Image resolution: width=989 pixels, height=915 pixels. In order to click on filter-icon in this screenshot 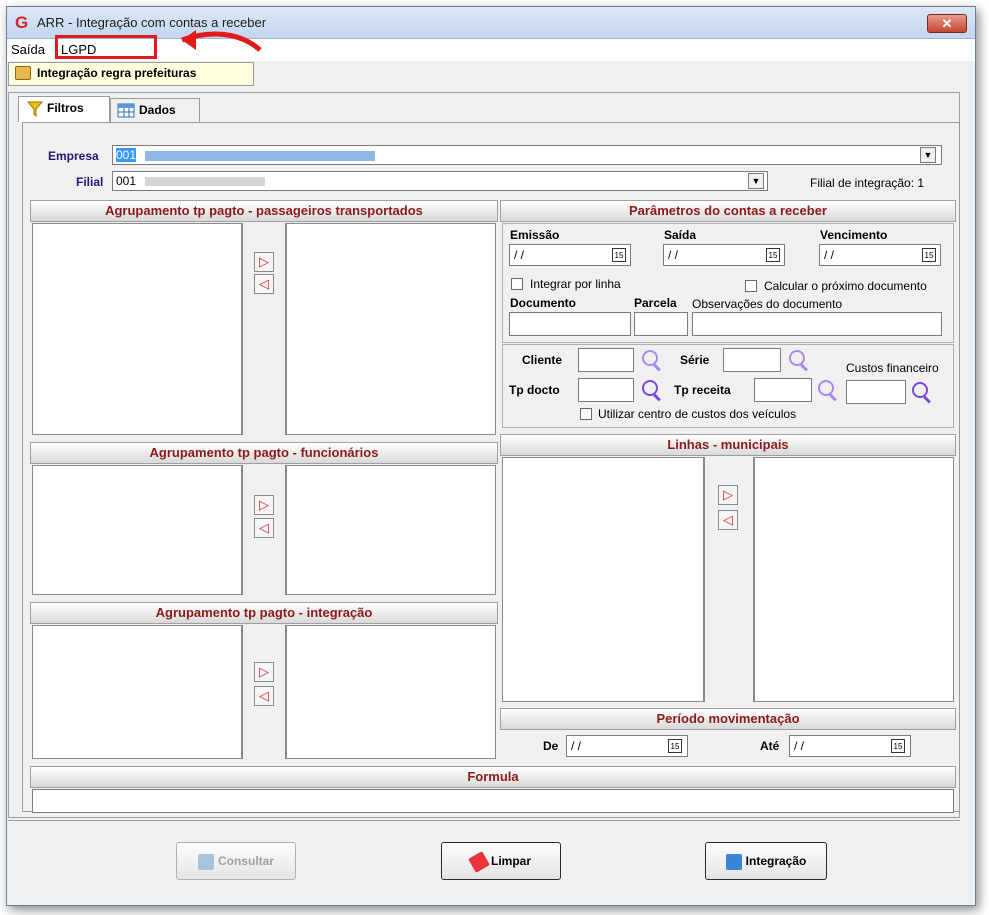, I will do `click(35, 109)`.